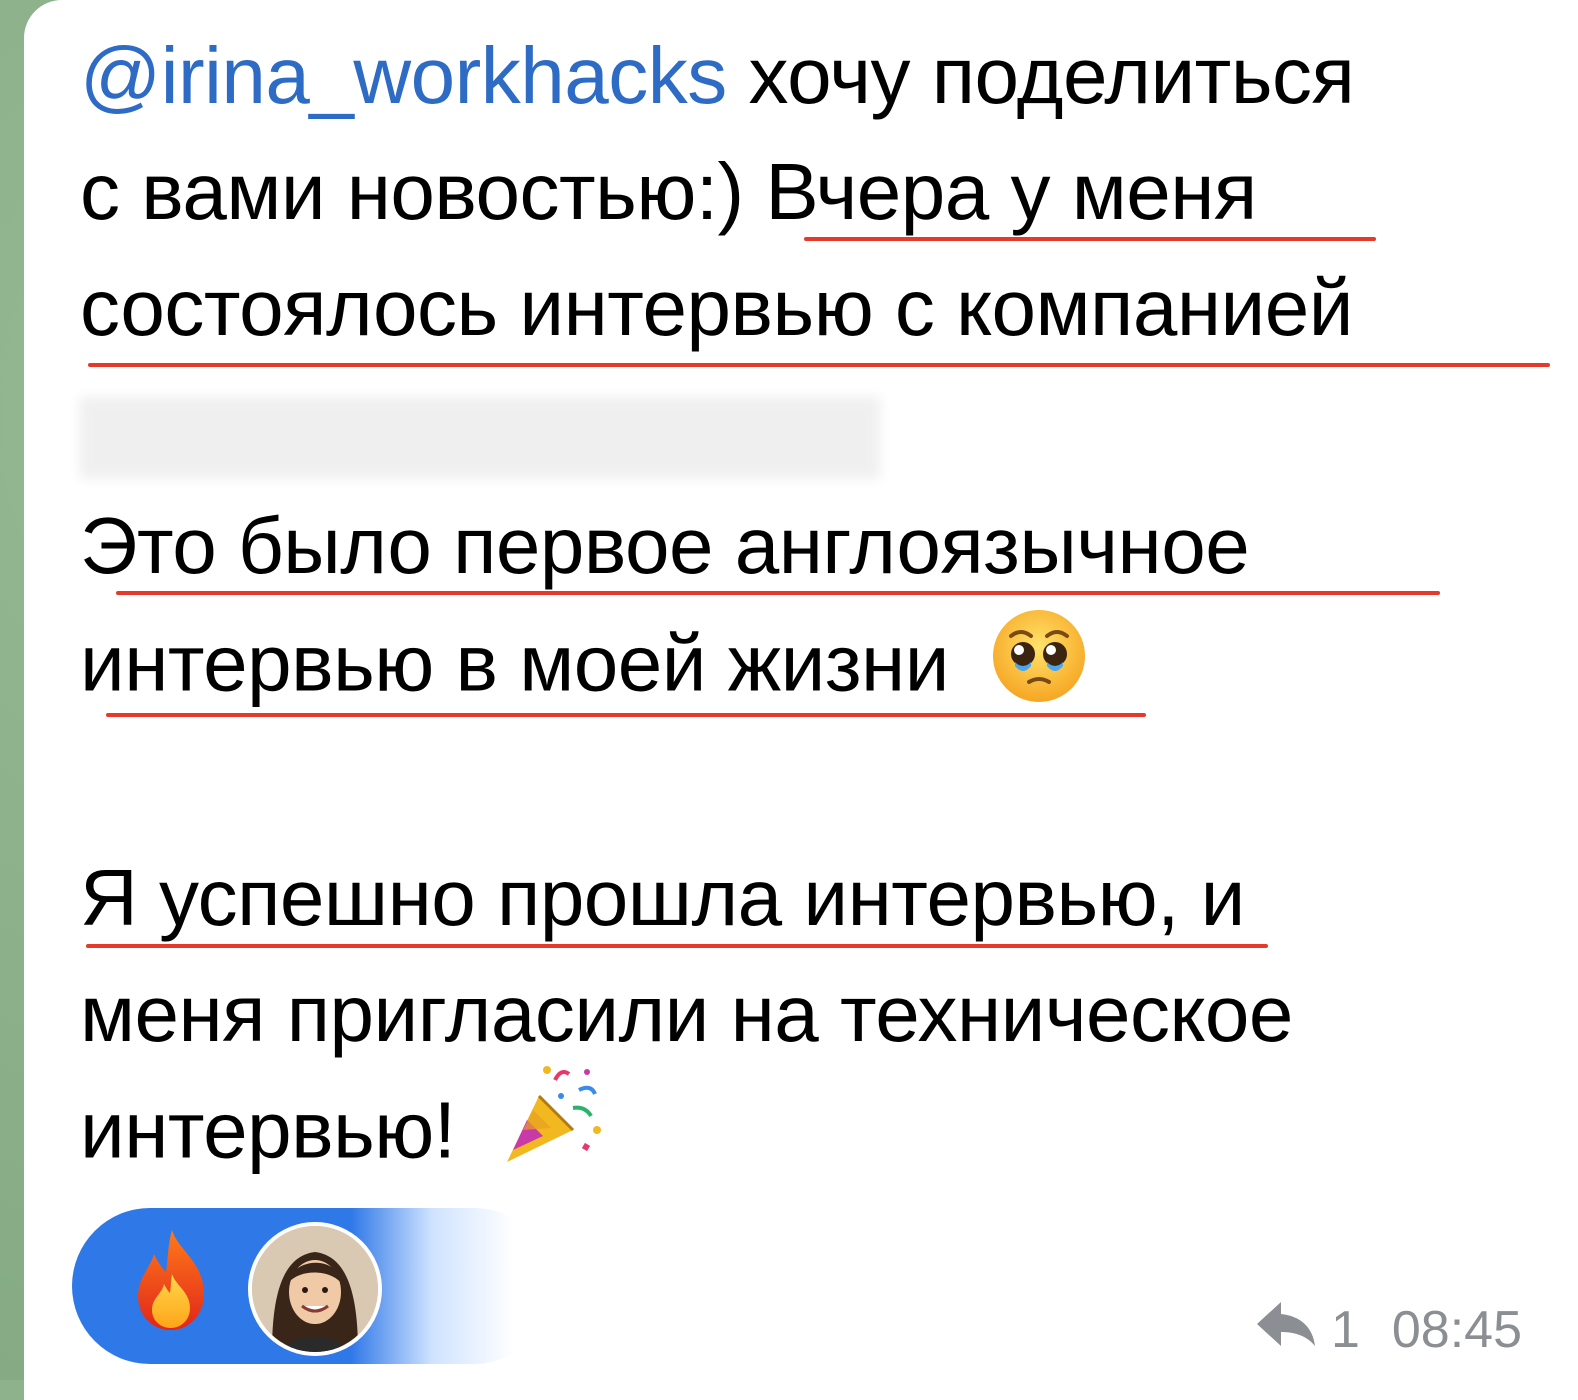 The image size is (1578, 1400). Describe the element at coordinates (554, 1121) in the screenshot. I see `party-popper-icon` at that location.